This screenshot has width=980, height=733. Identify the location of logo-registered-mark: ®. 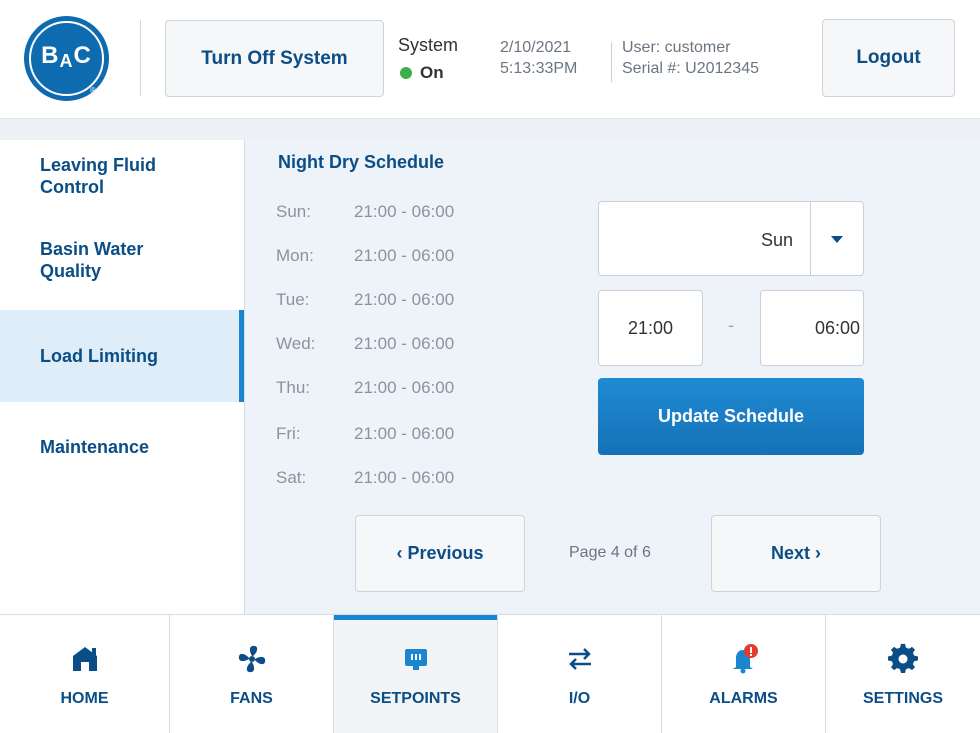
(93, 90).